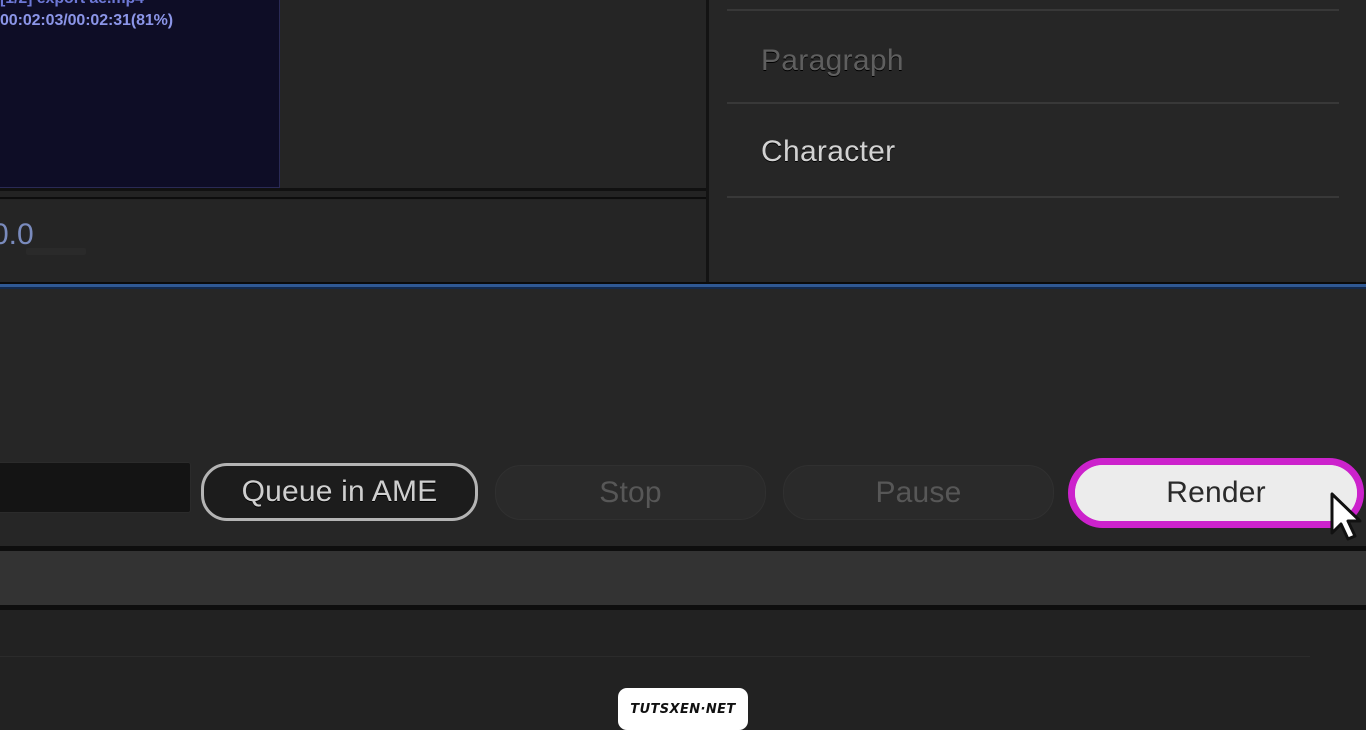  I want to click on bottom-panel-hairline, so click(655, 656).